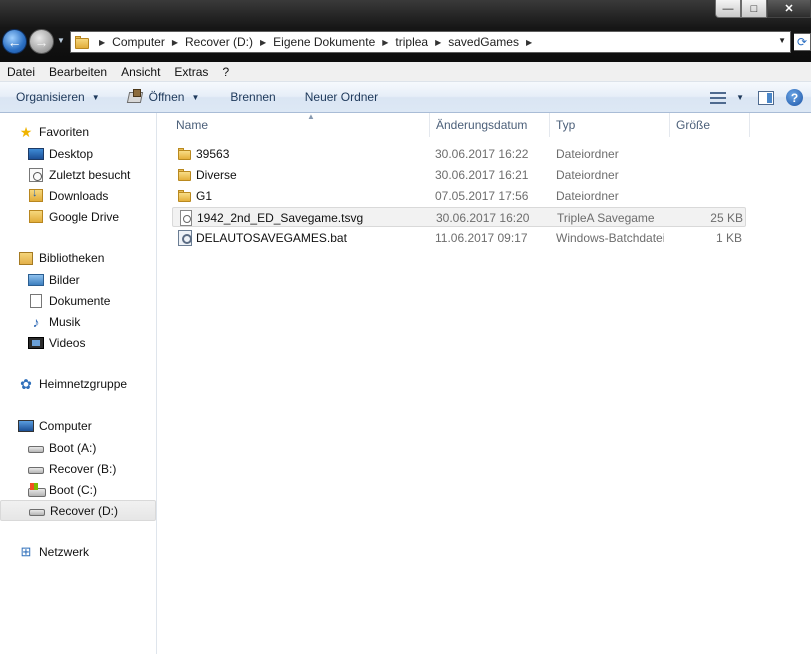 Image resolution: width=811 pixels, height=654 pixels. What do you see at coordinates (26, 131) in the screenshot?
I see `star-icon: ★` at bounding box center [26, 131].